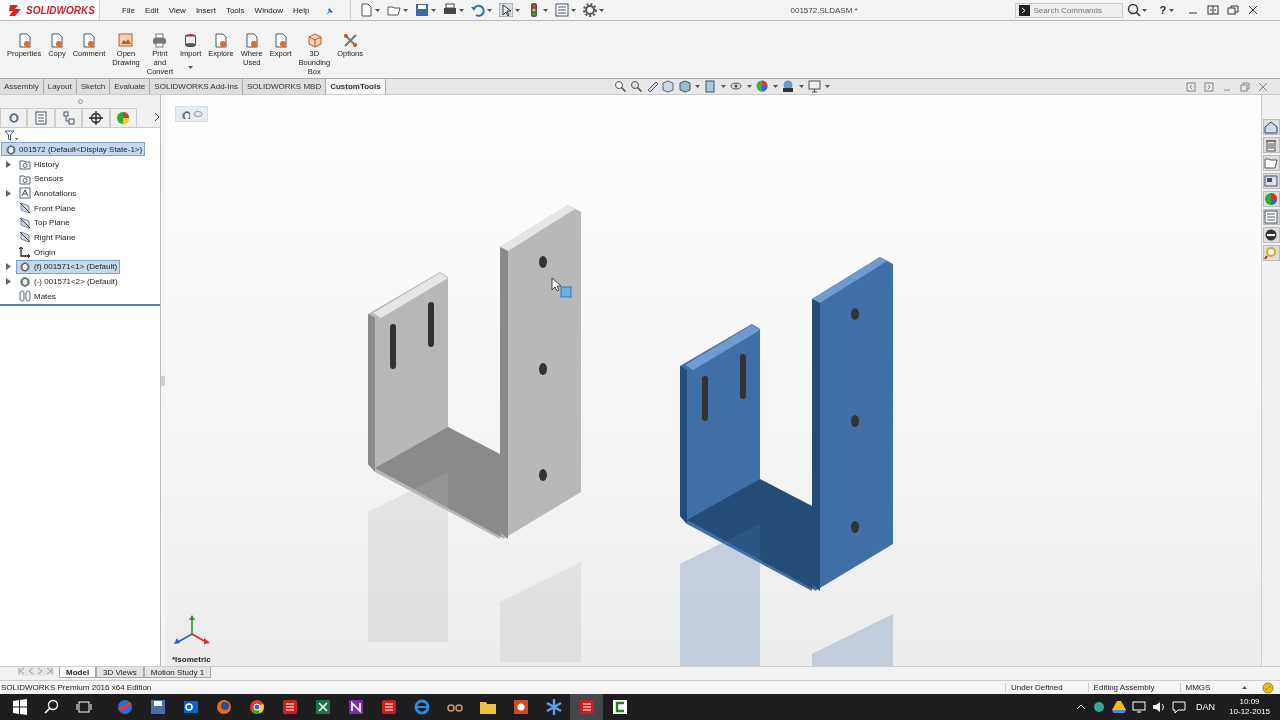  What do you see at coordinates (177, 10) in the screenshot?
I see `menu-item: View` at bounding box center [177, 10].